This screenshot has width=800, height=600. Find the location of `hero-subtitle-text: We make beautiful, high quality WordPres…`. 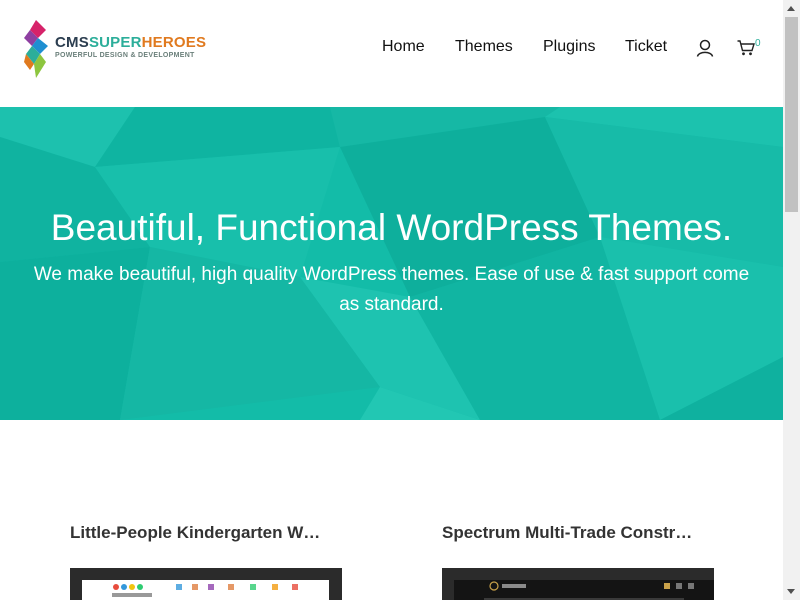

hero-subtitle-text: We make beautiful, high quality WordPres… is located at coordinates (391, 289).